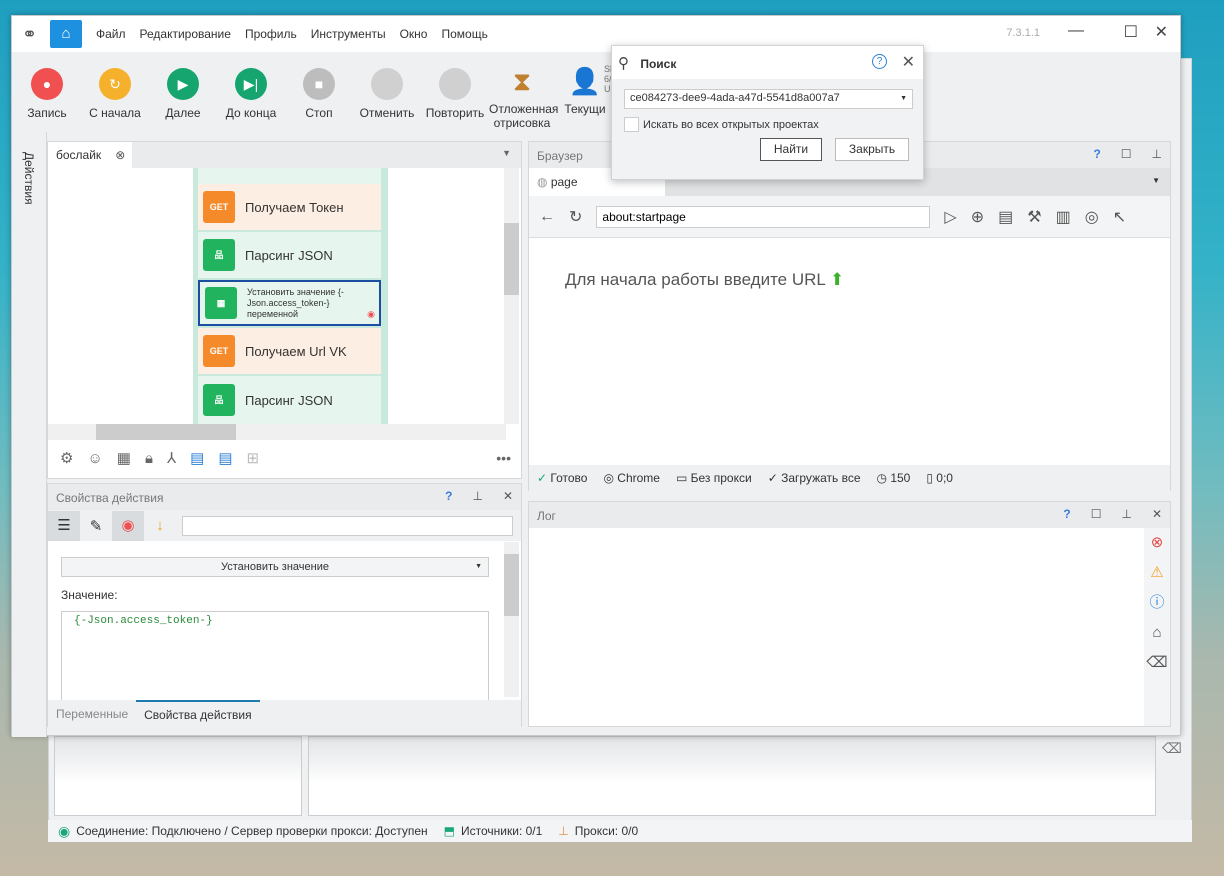 This screenshot has width=1224, height=876. Describe the element at coordinates (387, 92) in the screenshot. I see `undo-button: Отменить` at that location.